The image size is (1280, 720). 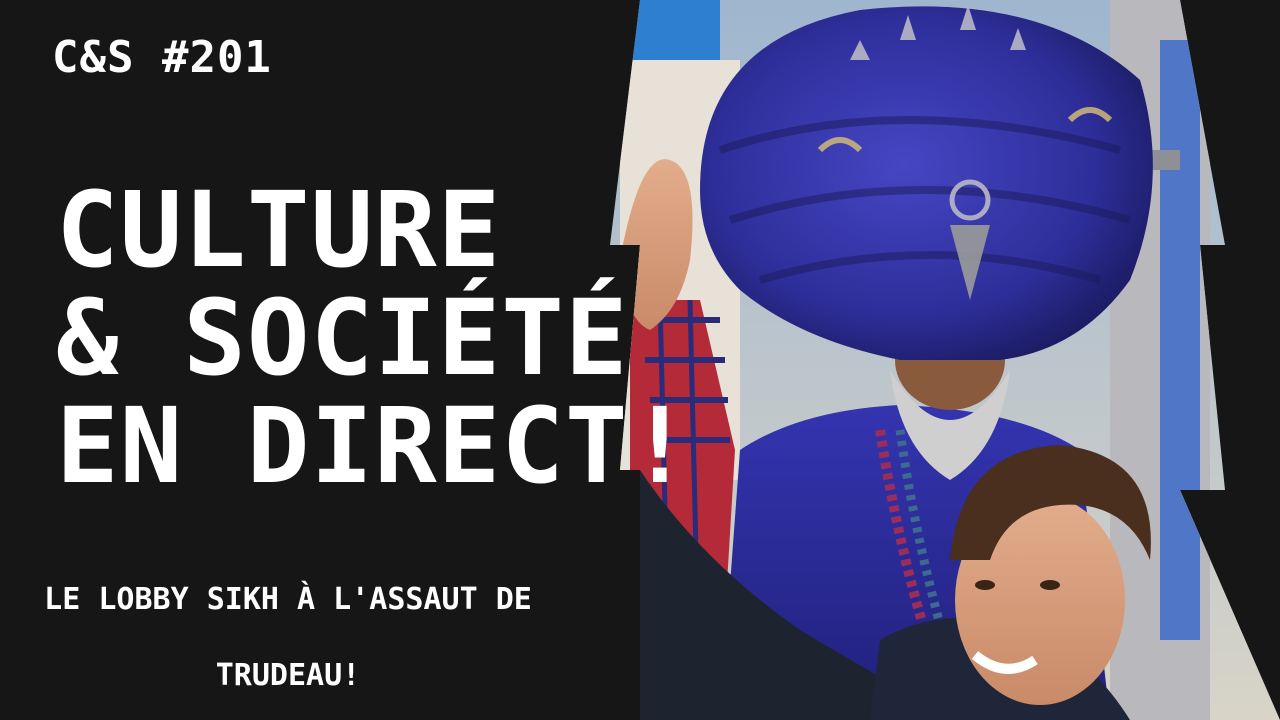 What do you see at coordinates (162, 57) in the screenshot?
I see `episode-label: C&S #201` at bounding box center [162, 57].